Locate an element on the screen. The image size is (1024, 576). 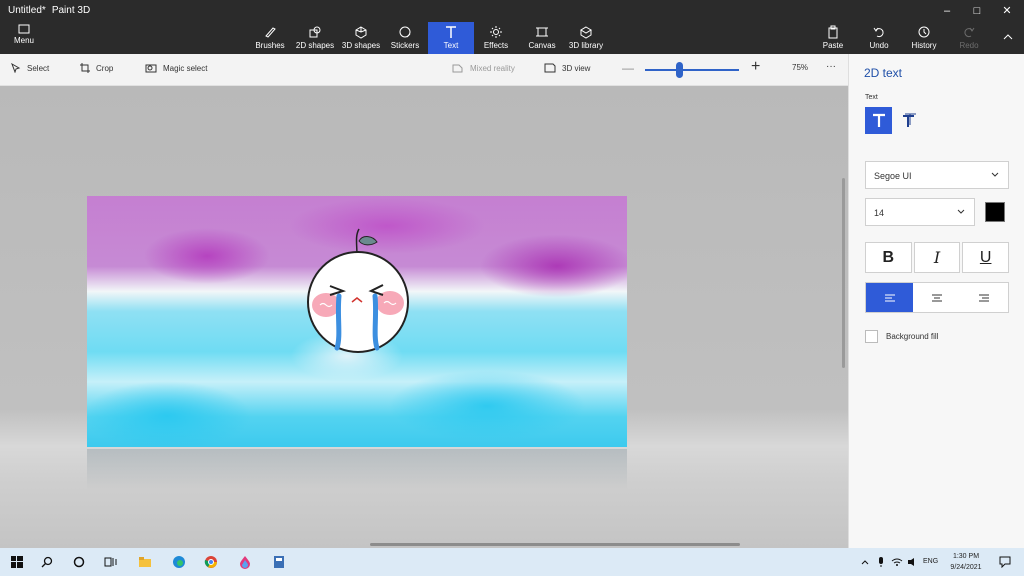
3d-view-label: 3D view is located at coordinates (576, 68).